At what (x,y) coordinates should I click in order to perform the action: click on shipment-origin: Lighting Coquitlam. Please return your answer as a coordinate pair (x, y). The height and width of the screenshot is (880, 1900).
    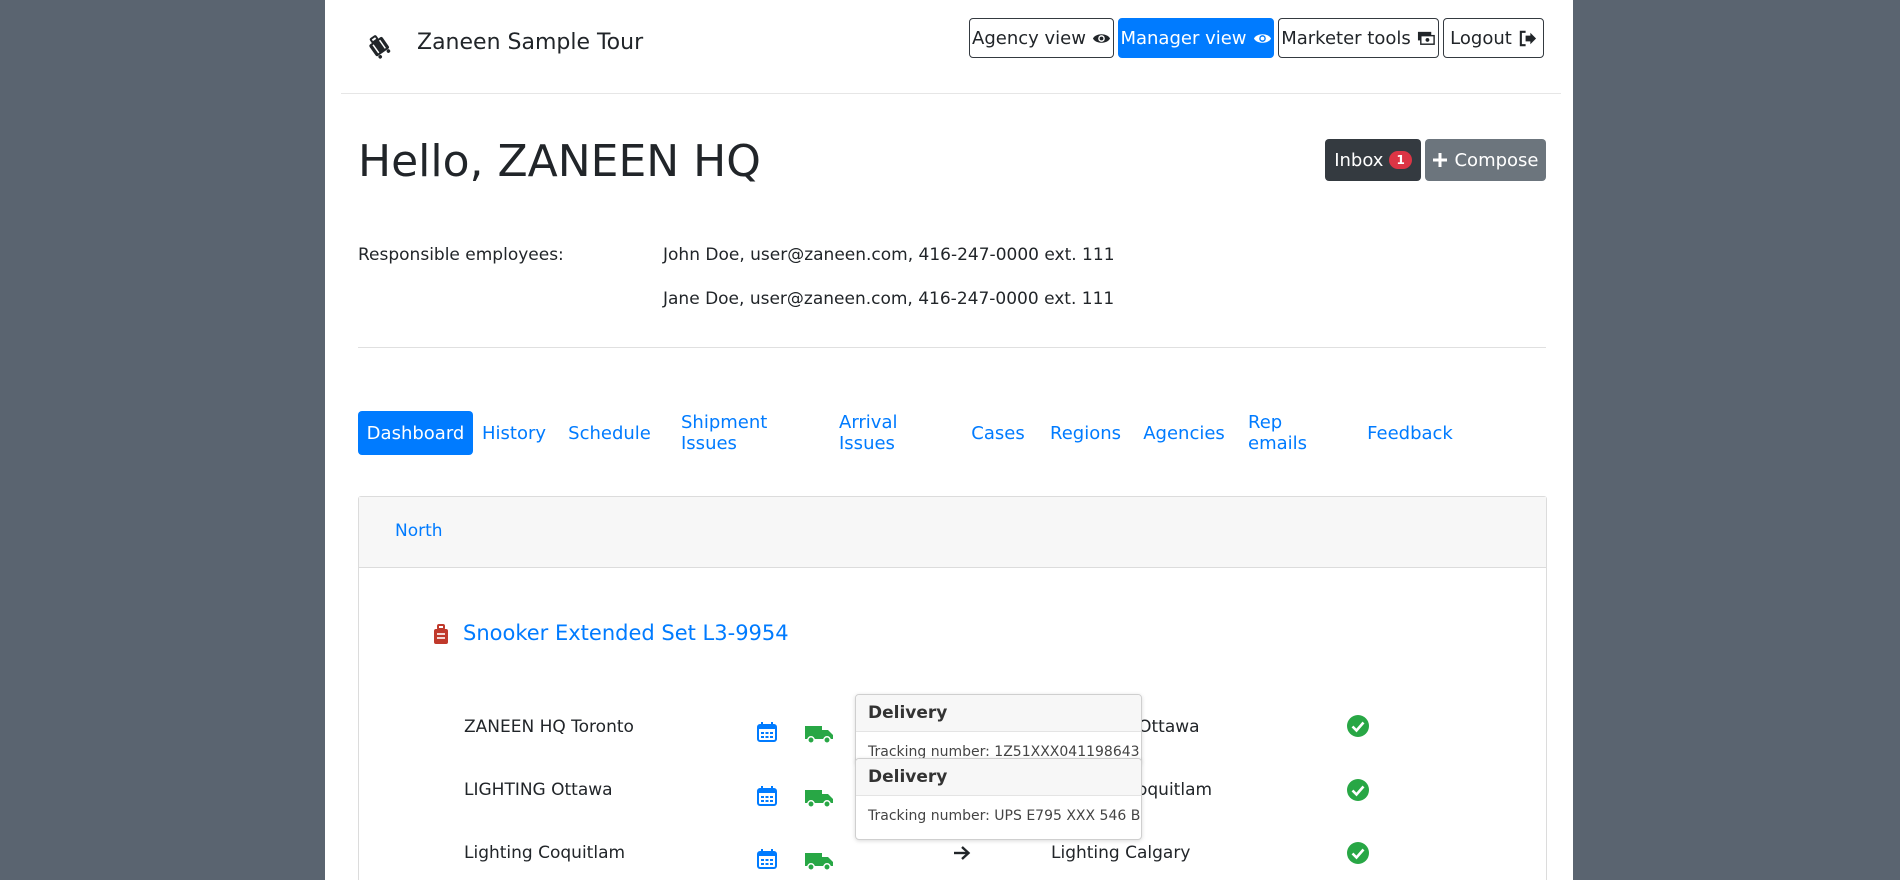
    Looking at the image, I should click on (545, 853).